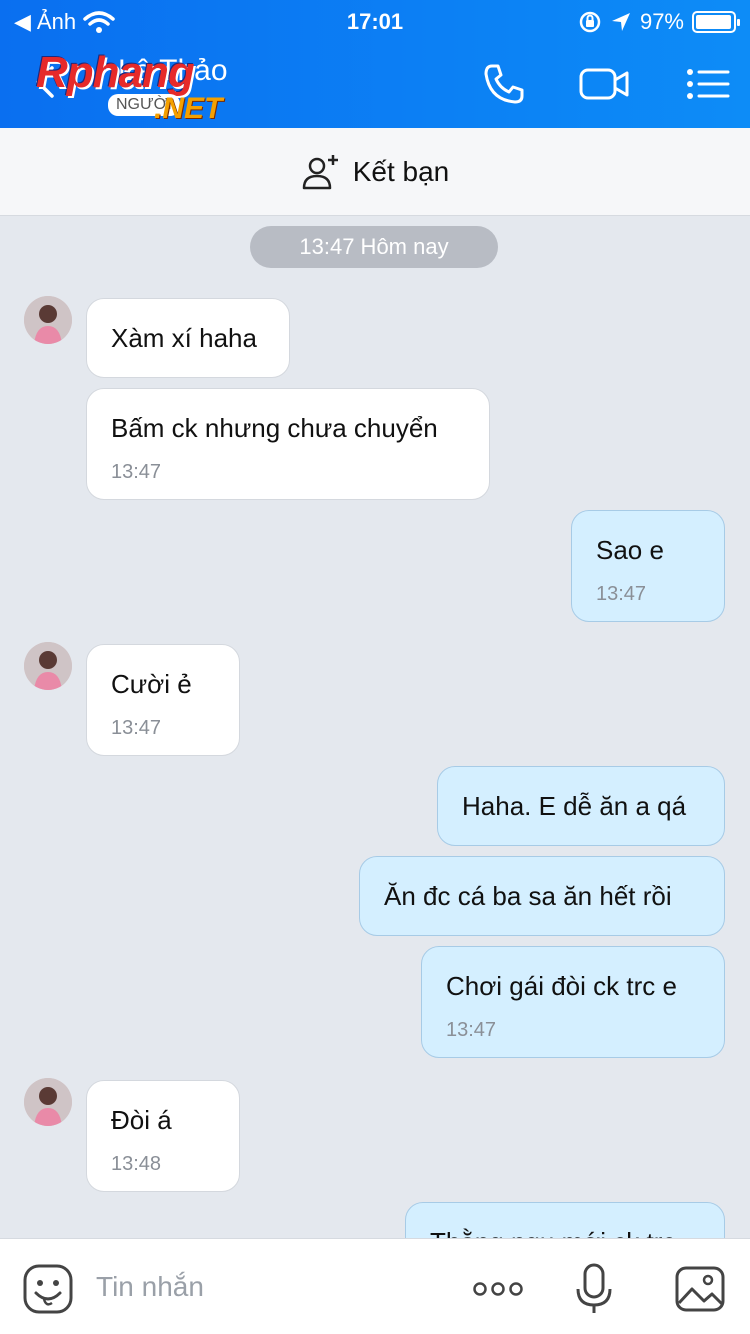  Describe the element at coordinates (648, 566) in the screenshot. I see `message-bubble-outgoing: Sao e 13:47` at that location.